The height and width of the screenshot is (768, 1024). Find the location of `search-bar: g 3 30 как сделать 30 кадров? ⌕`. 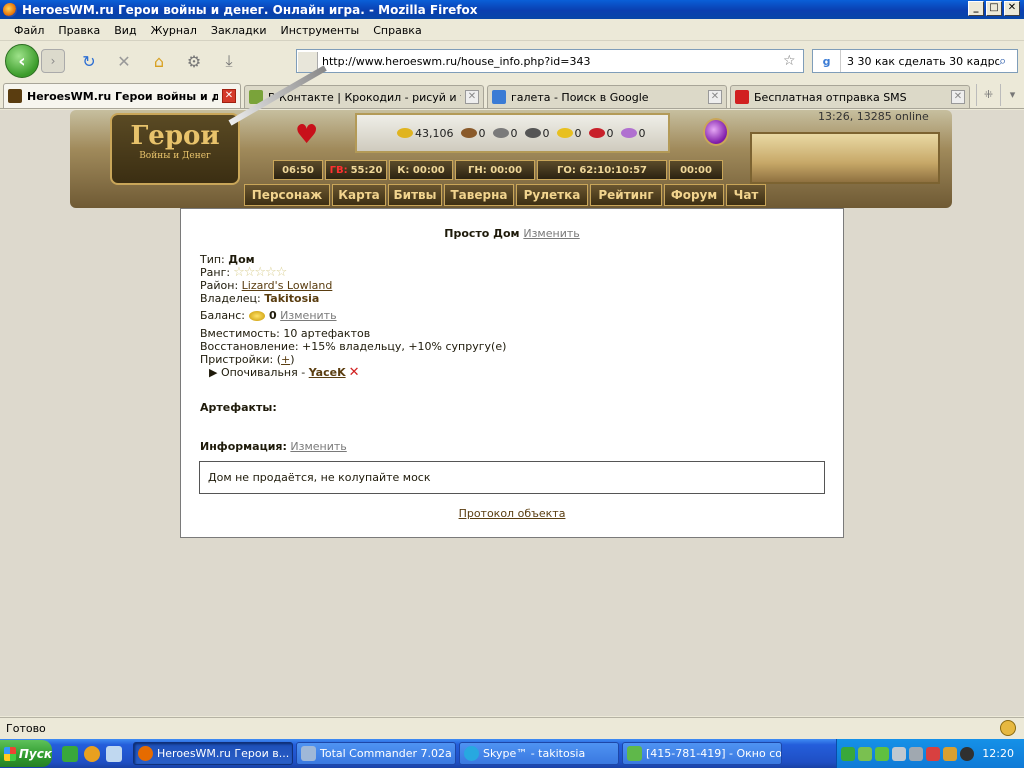

search-bar: g 3 30 как сделать 30 кадров? ⌕ is located at coordinates (915, 61).